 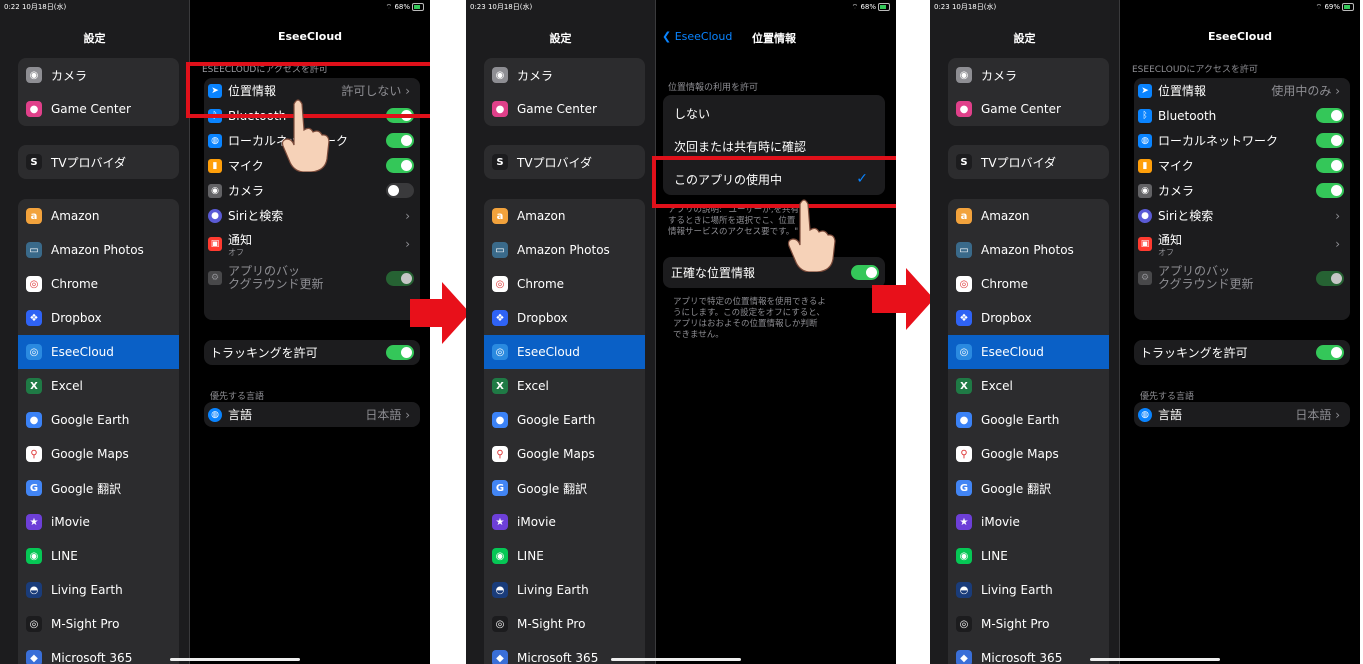 What do you see at coordinates (1194, 271) in the screenshot?
I see `row-label: アプリのバッ` at bounding box center [1194, 271].